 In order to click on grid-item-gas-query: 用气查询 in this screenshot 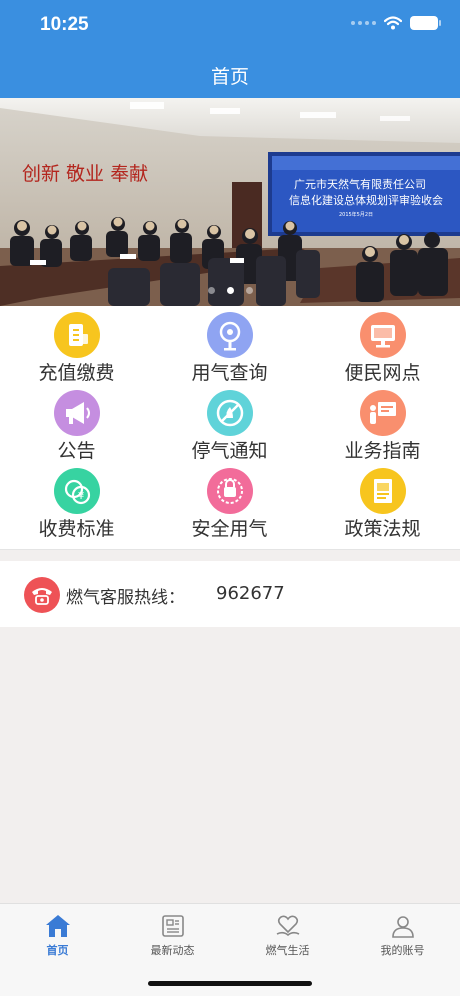, I will do `click(229, 347)`.